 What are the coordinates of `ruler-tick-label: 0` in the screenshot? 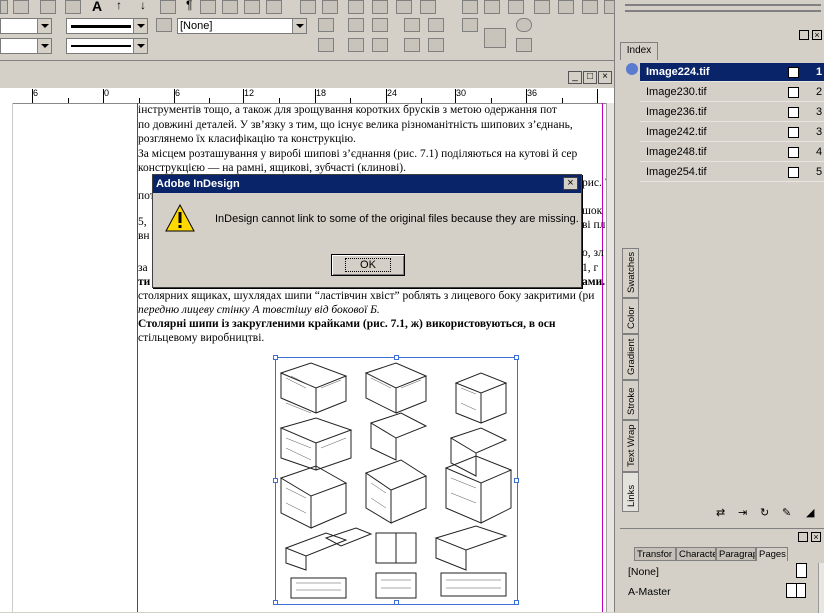 It's located at (107, 93).